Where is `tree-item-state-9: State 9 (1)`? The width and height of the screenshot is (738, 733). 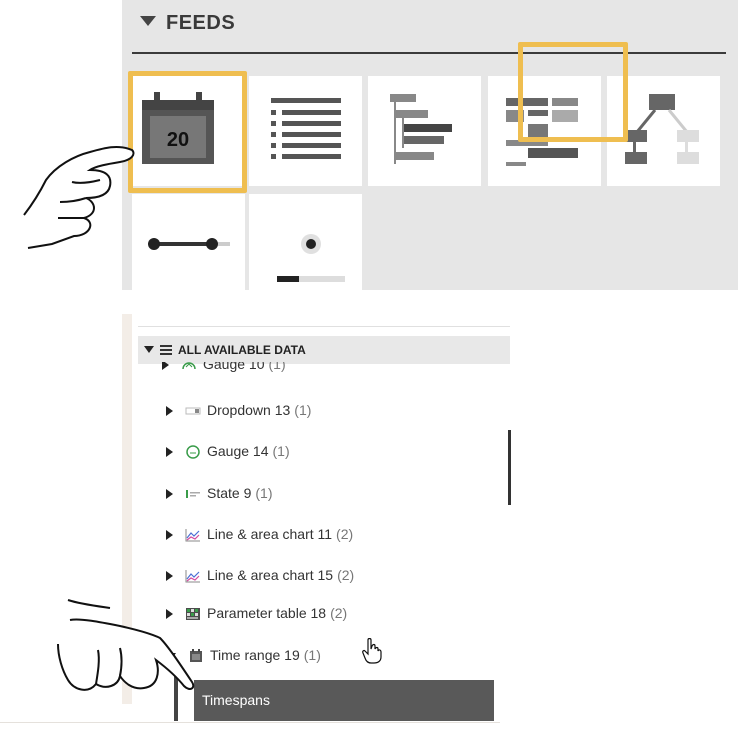
tree-item-state-9: State 9 (1) is located at coordinates (219, 496).